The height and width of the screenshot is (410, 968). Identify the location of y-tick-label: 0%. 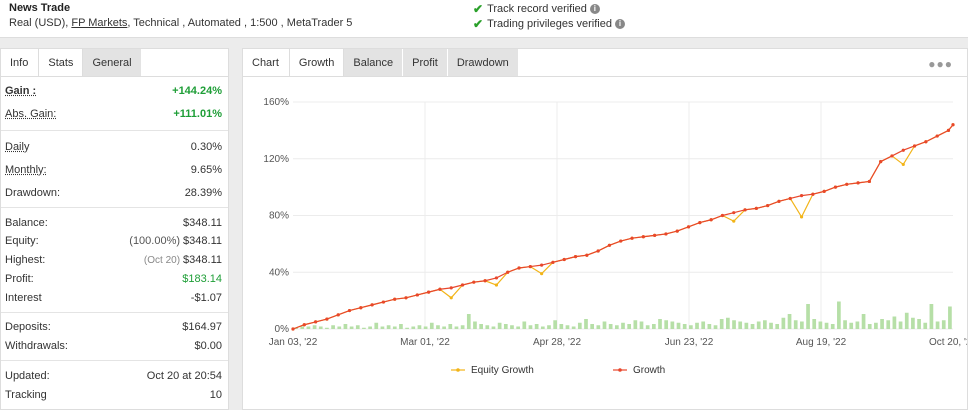
(282, 329).